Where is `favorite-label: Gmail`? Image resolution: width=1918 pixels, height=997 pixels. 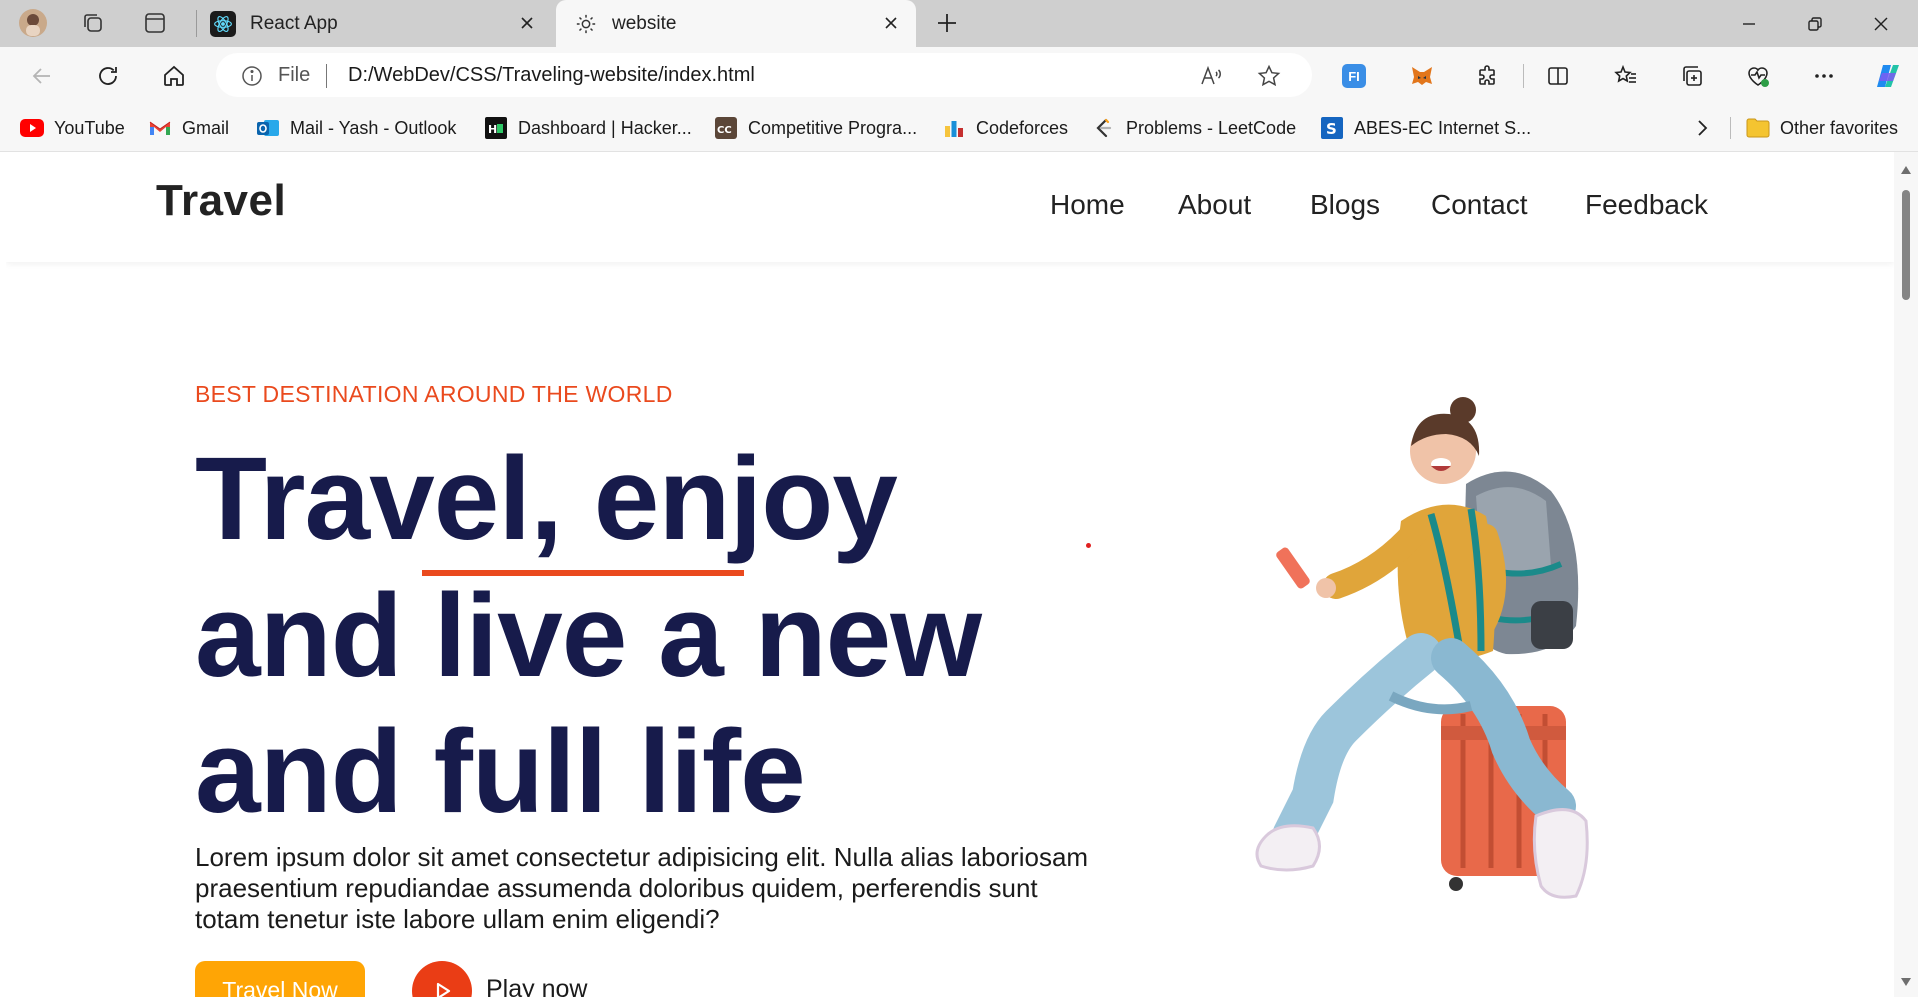 favorite-label: Gmail is located at coordinates (206, 127).